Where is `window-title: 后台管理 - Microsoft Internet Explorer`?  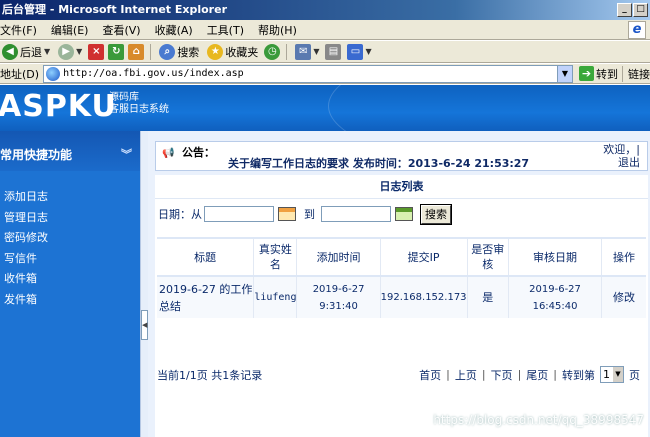 window-title: 后台管理 - Microsoft Internet Explorer is located at coordinates (114, 9).